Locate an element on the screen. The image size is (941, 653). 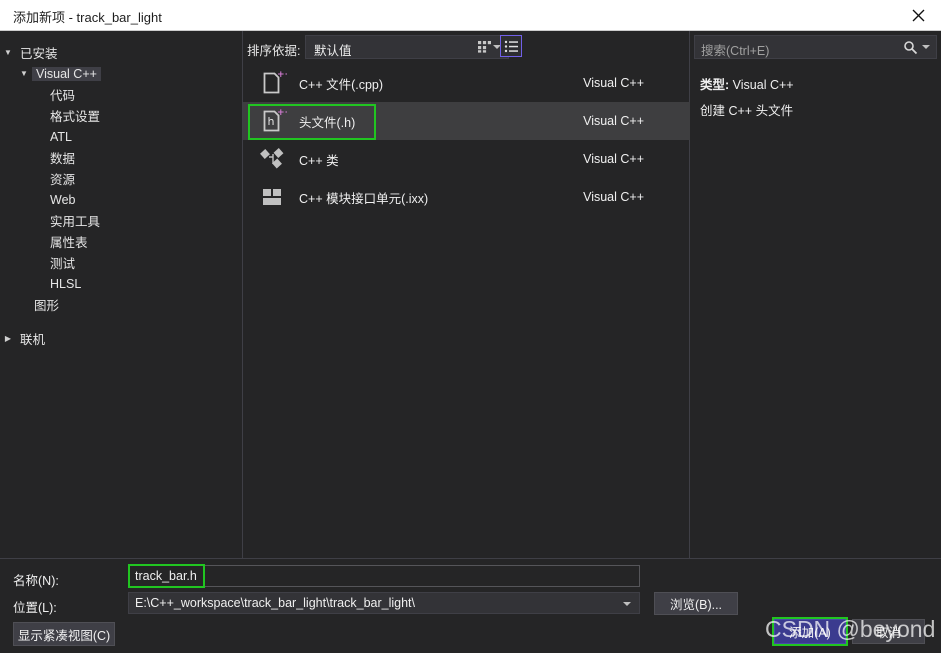
list-item-name: C++ 文件(.cpp) is located at coordinates (341, 84).